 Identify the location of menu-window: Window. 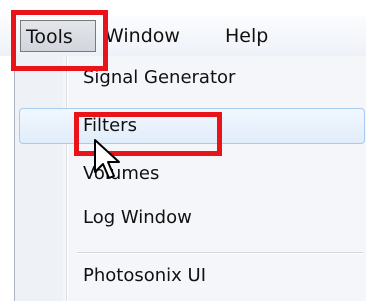
(142, 36).